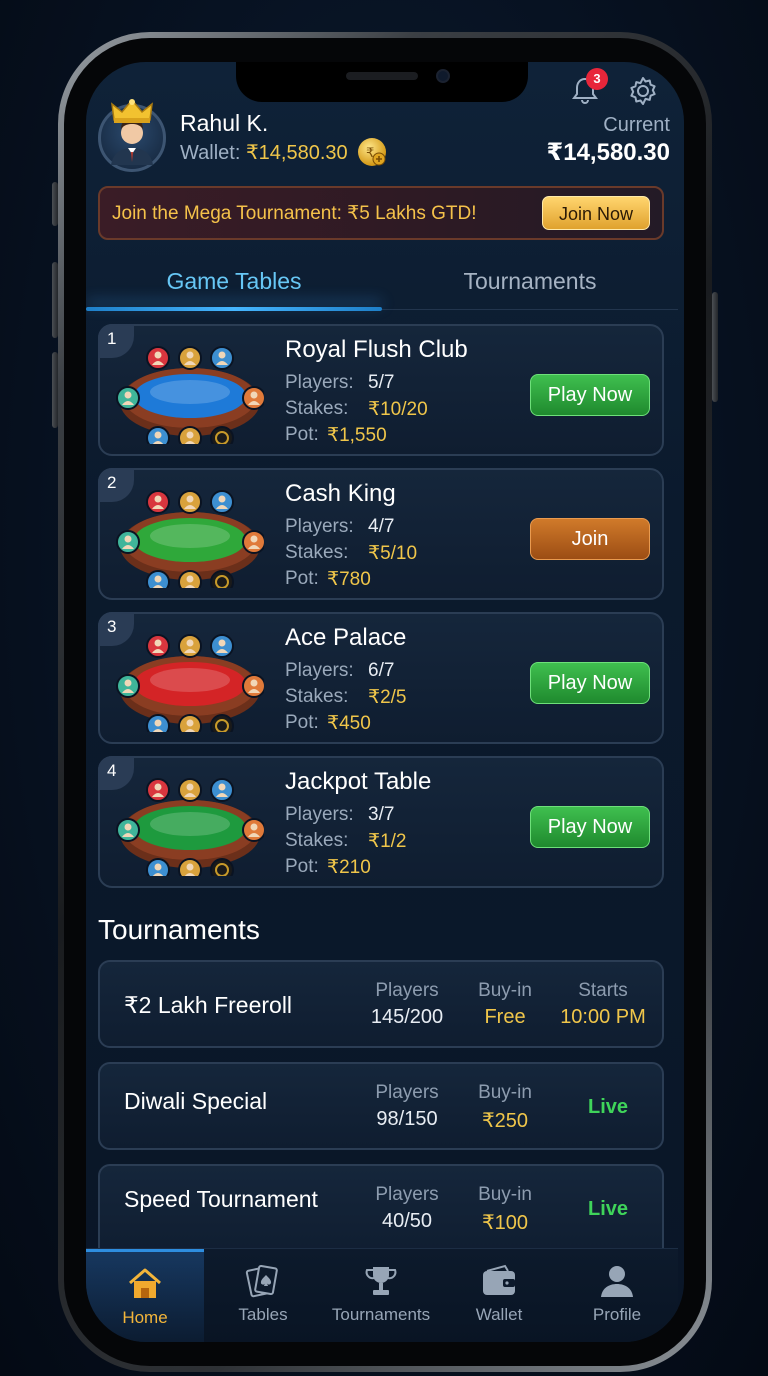 The image size is (768, 1376). Describe the element at coordinates (234, 281) in the screenshot. I see `tab-game-tables: Game Tables` at that location.